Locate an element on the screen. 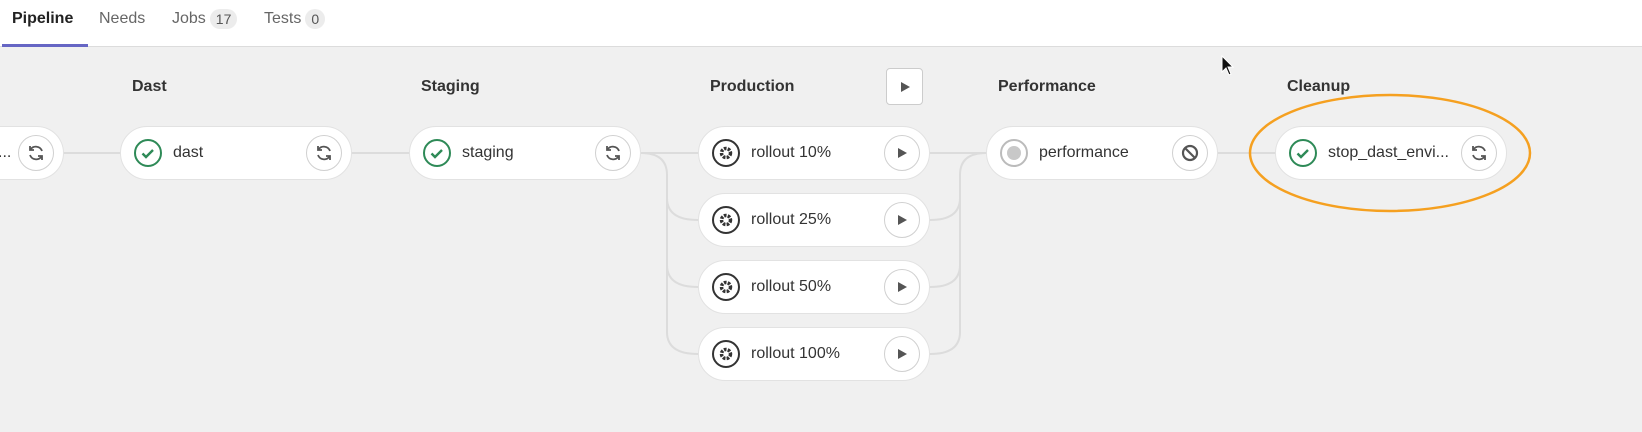 The height and width of the screenshot is (432, 1642). job-pill: performance is located at coordinates (1102, 153).